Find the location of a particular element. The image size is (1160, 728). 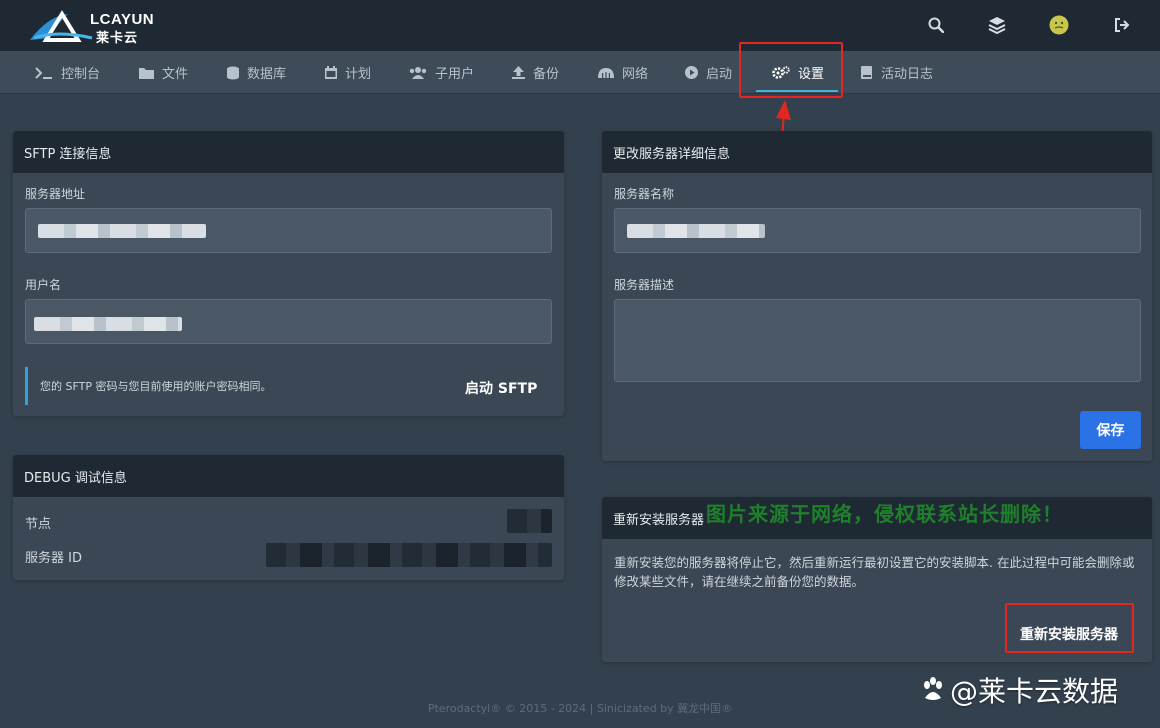

launch-sftp-button: 启动 SFTP is located at coordinates (501, 388).